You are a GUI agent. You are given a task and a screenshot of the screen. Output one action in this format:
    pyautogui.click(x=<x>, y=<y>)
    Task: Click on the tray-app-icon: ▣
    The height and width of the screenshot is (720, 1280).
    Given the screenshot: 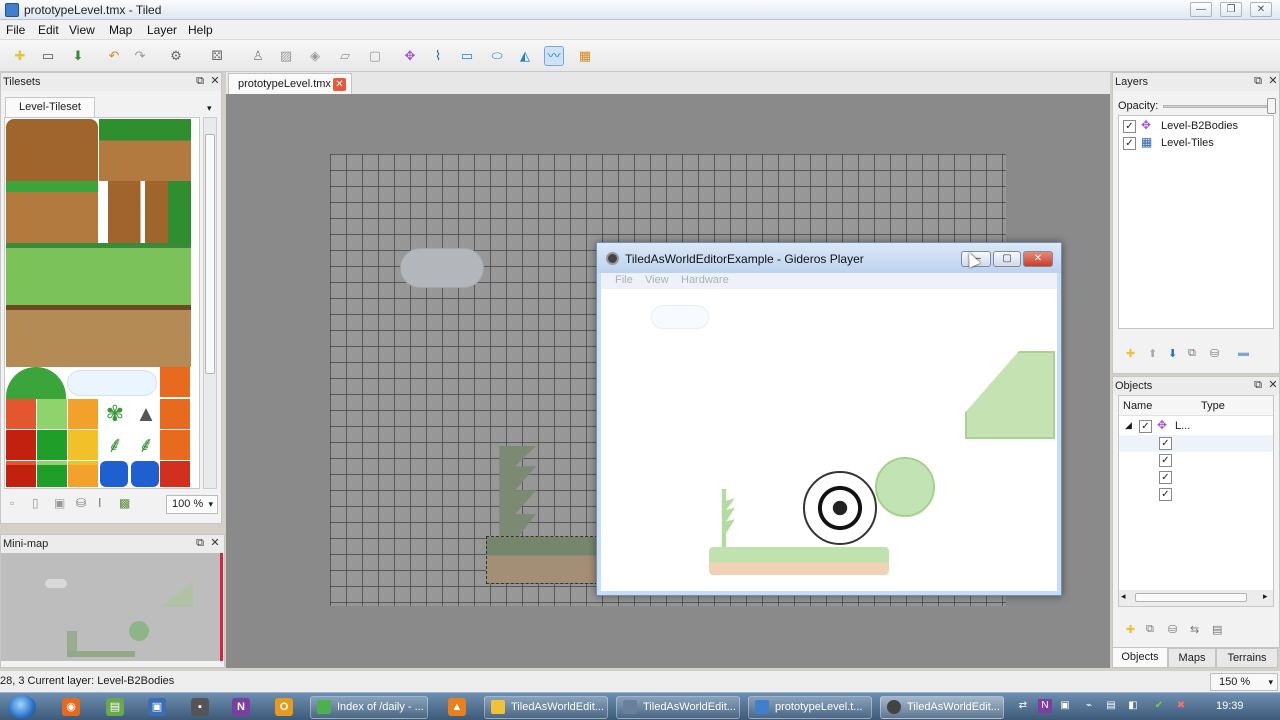 What is the action you would take?
    pyautogui.click(x=1065, y=706)
    